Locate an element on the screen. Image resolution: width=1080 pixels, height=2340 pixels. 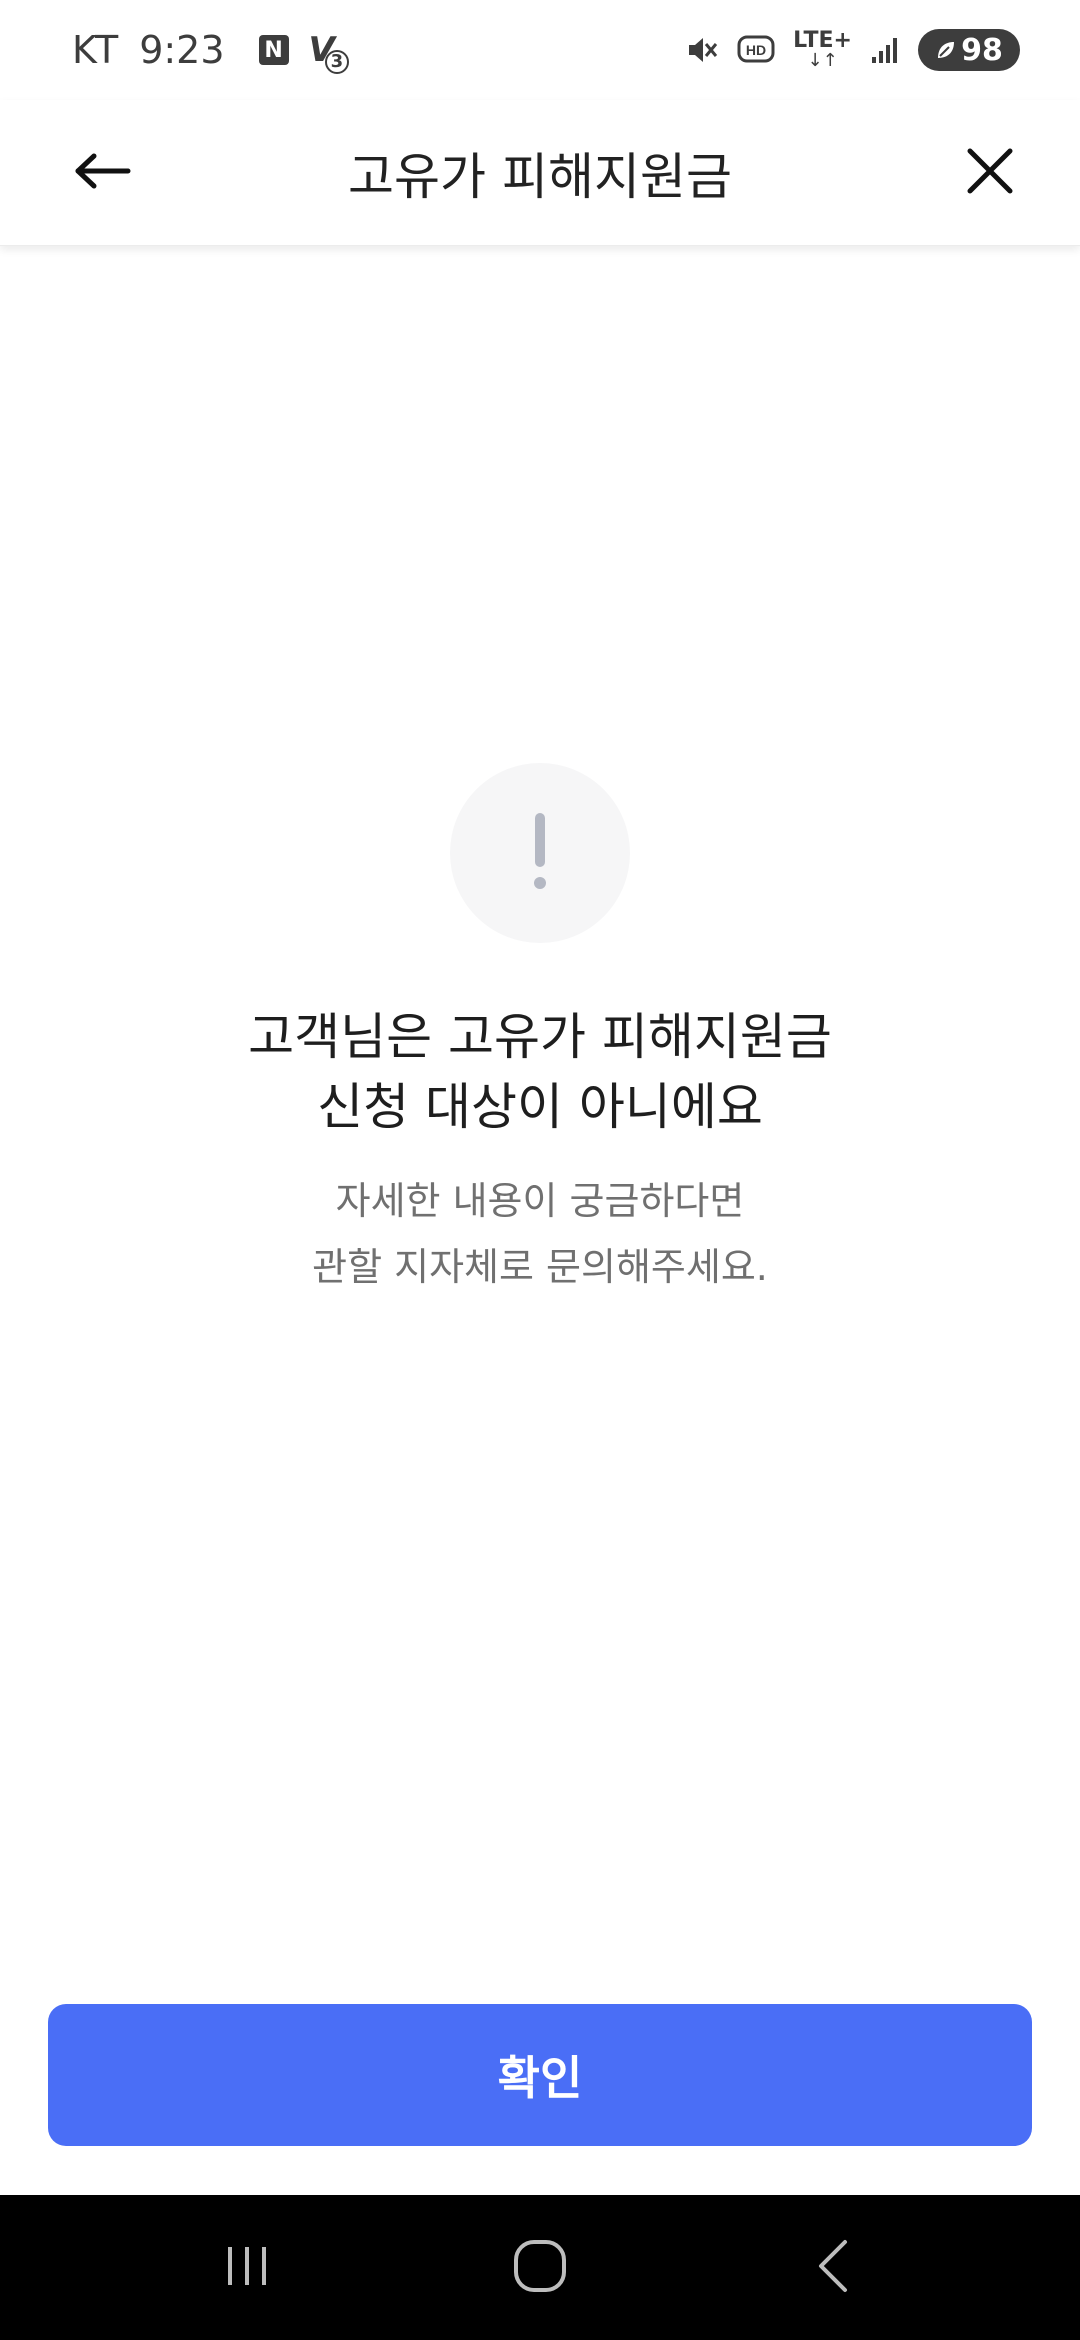
description-line-2: 관할 지자체로 문의해주세요. is located at coordinates (540, 1267).